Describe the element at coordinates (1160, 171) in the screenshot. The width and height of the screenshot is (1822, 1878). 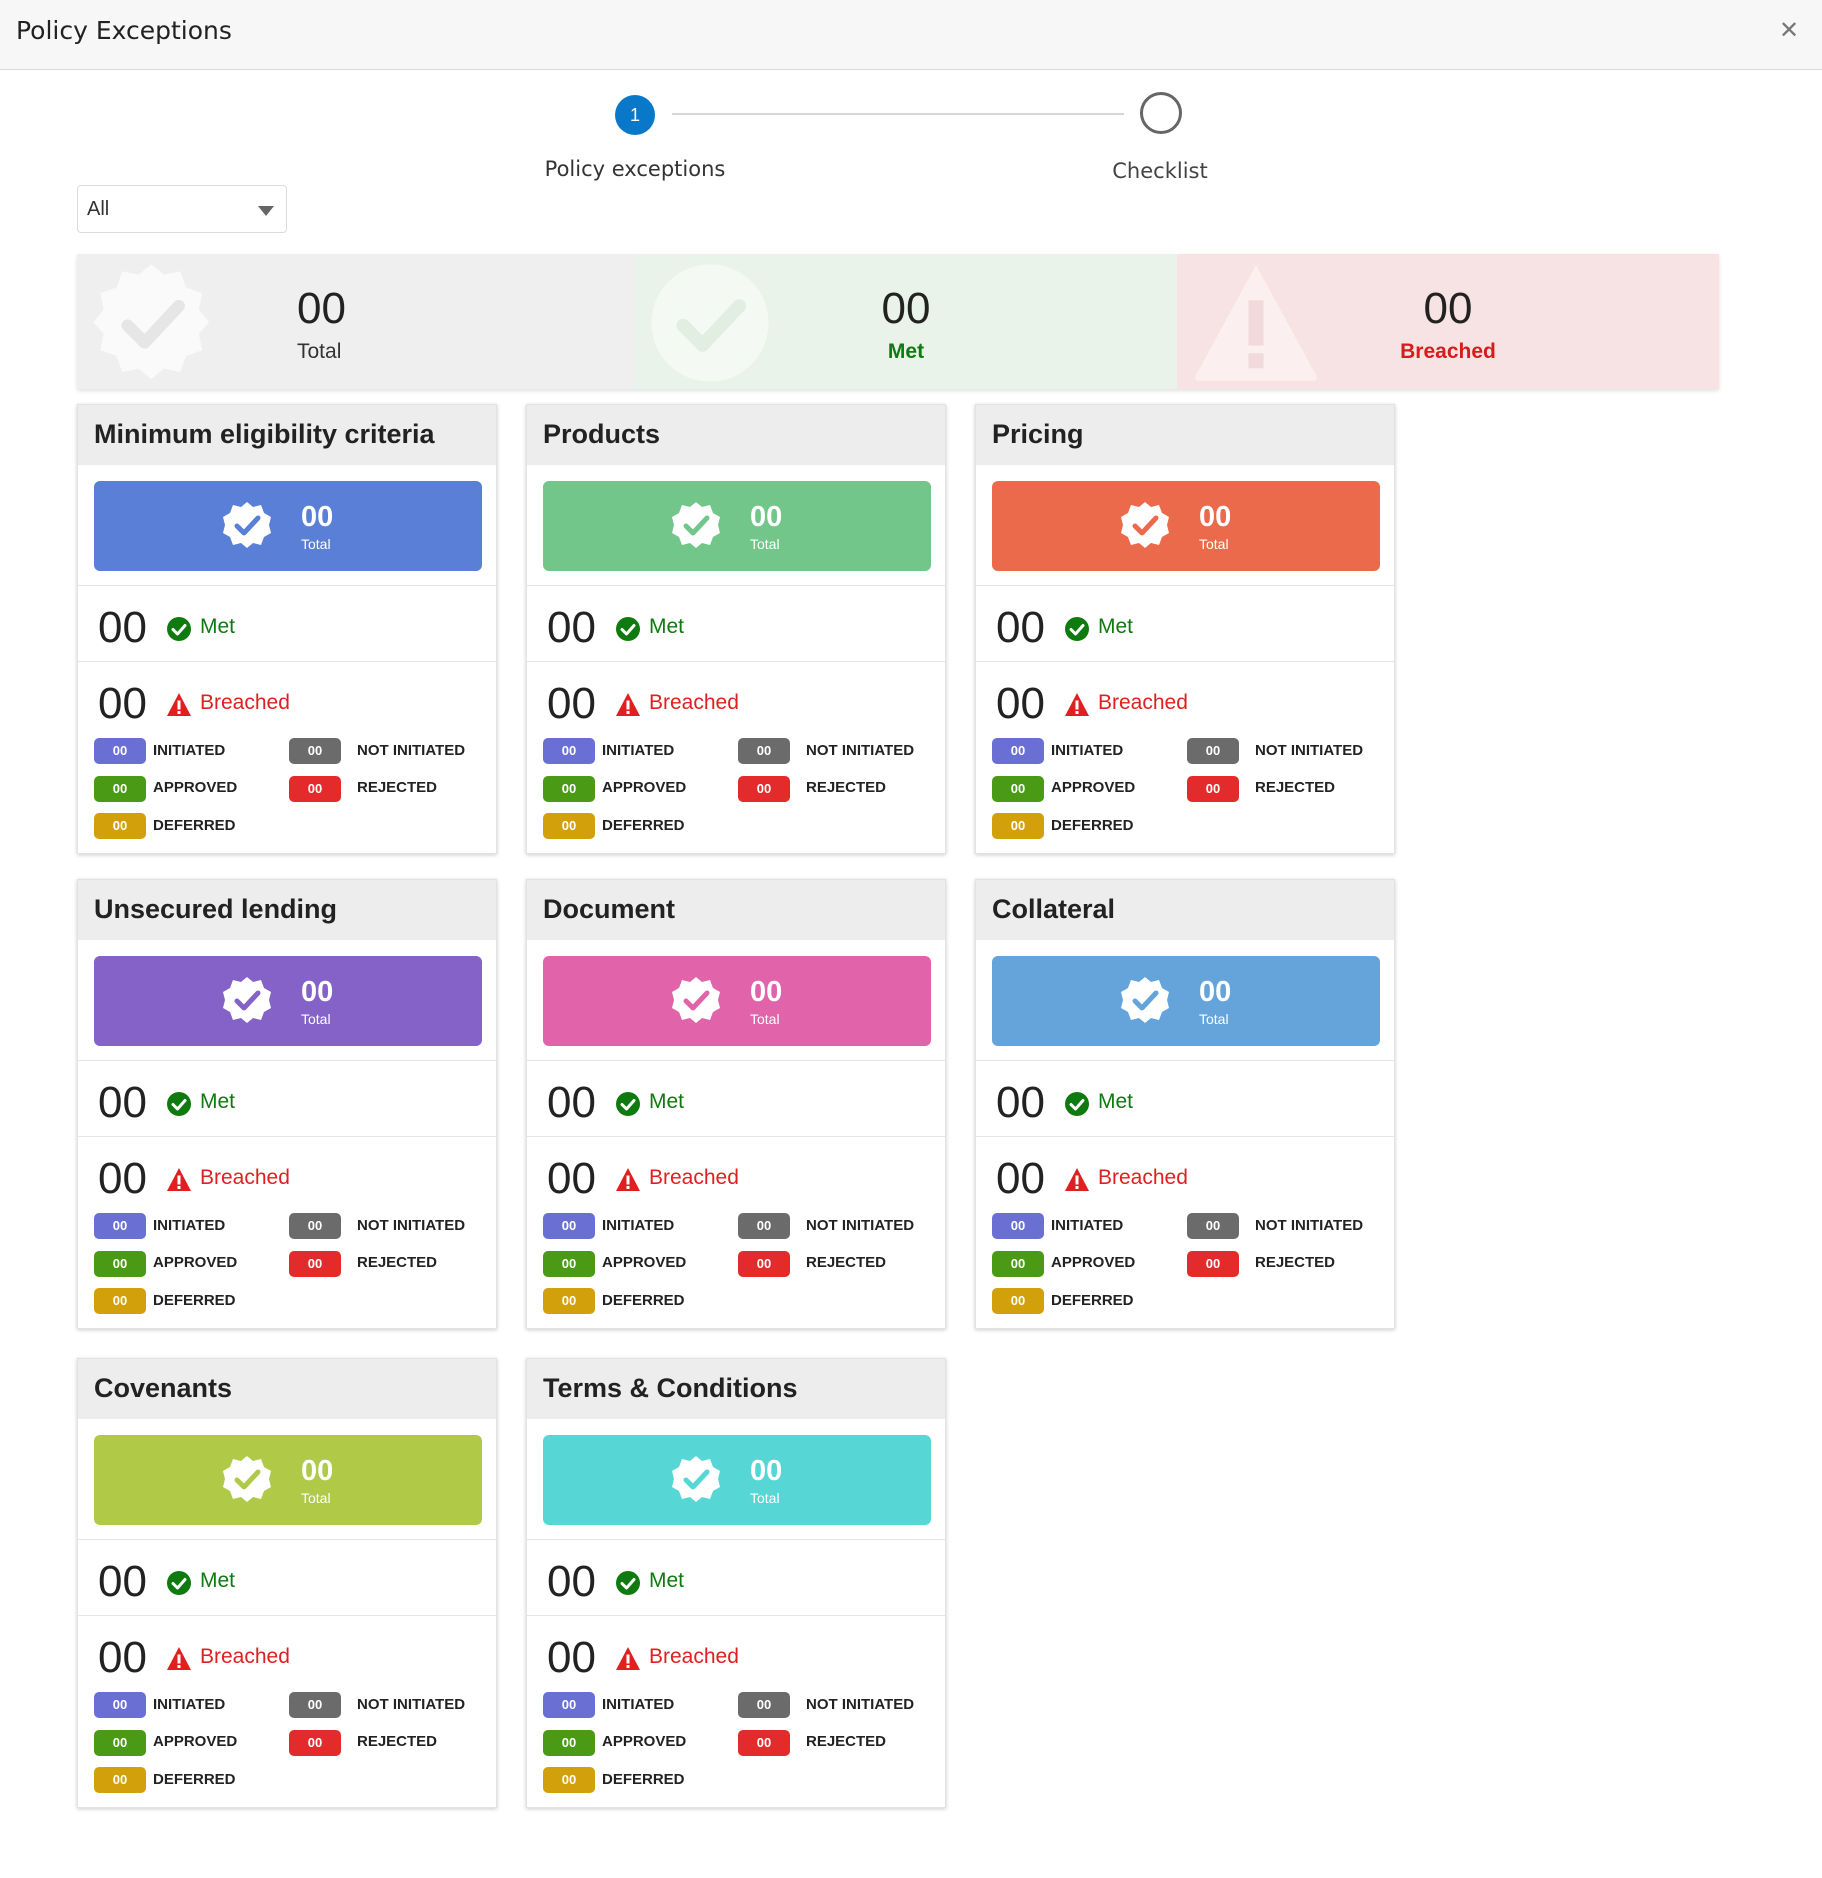
I see `step-2-label: Checklist` at that location.